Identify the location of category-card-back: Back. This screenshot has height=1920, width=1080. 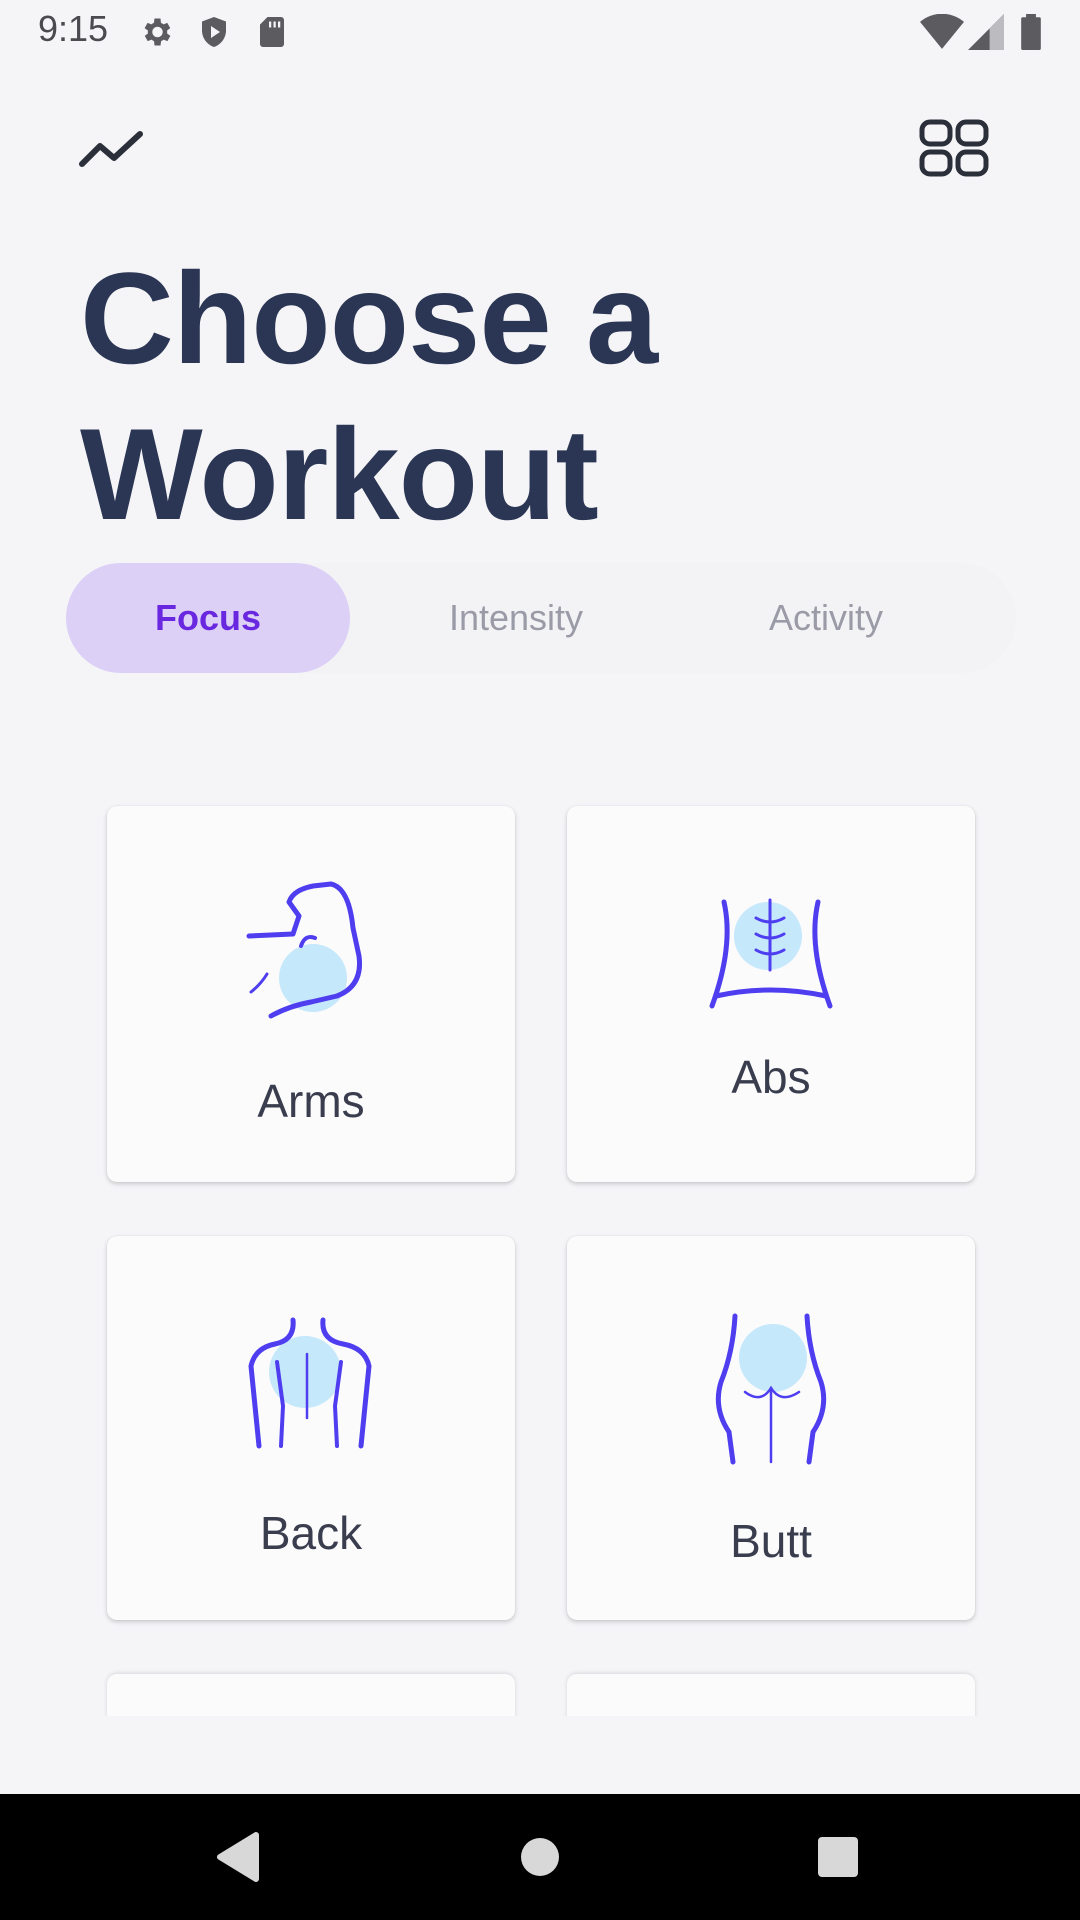
(311, 1428).